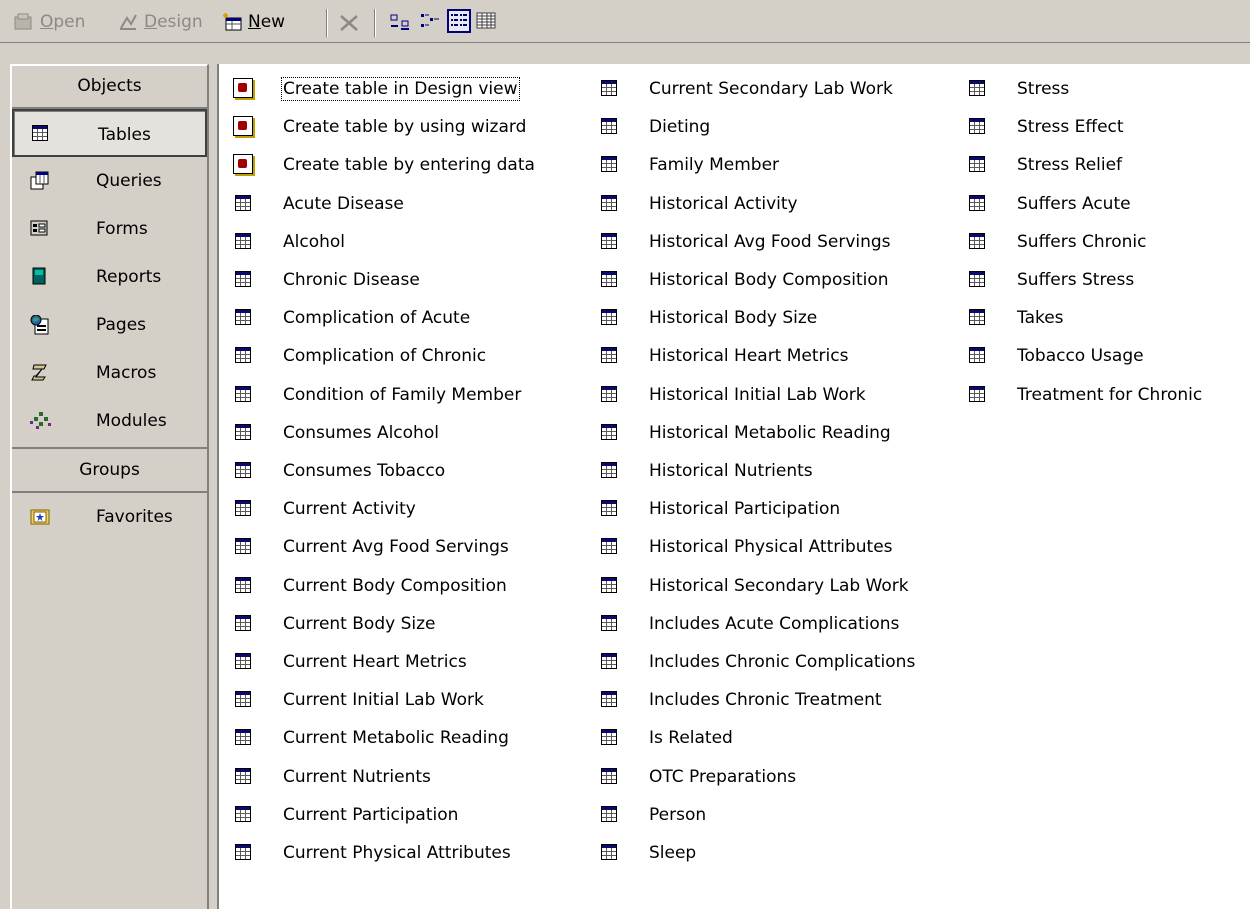 The width and height of the screenshot is (1250, 909). What do you see at coordinates (40, 420) in the screenshot?
I see `module-icon` at bounding box center [40, 420].